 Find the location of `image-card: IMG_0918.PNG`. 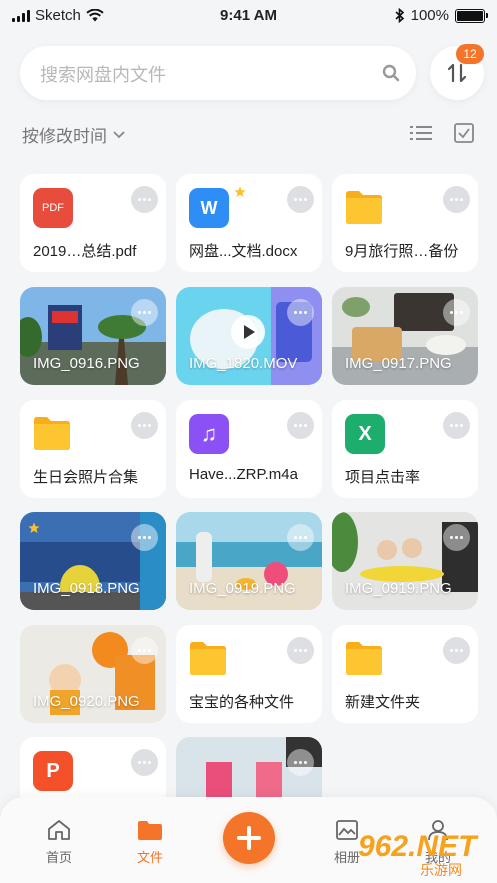

image-card: IMG_0918.PNG is located at coordinates (93, 561).